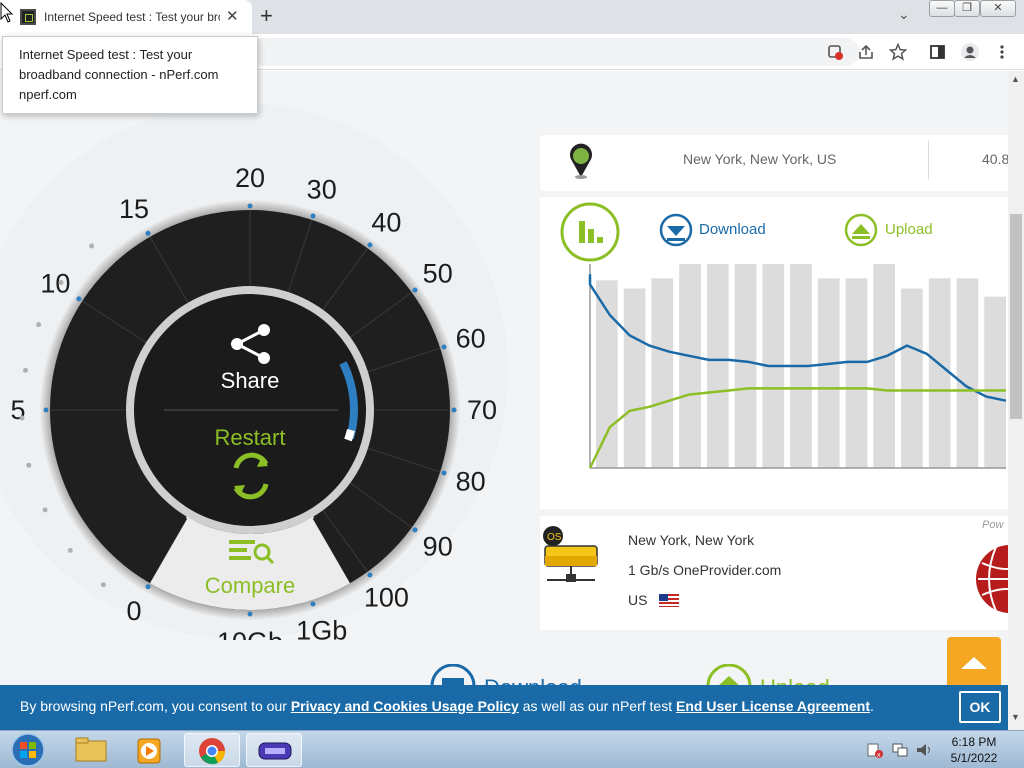 This screenshot has width=1024, height=768. I want to click on gauge-tick-label: 10Gb, so click(250, 633).